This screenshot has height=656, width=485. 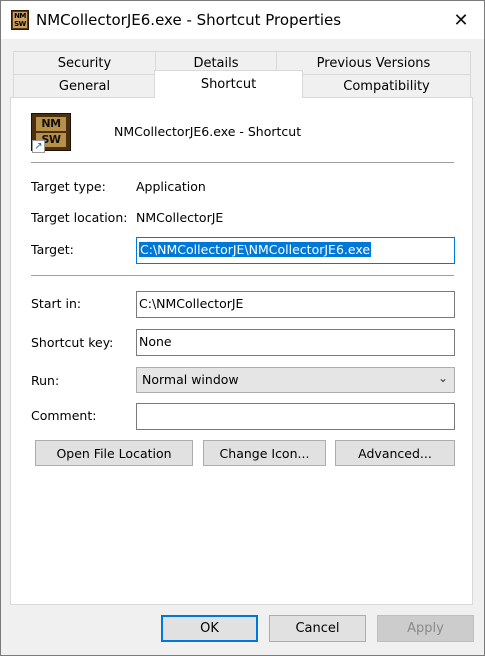 I want to click on apply-button: Apply, so click(x=425, y=628).